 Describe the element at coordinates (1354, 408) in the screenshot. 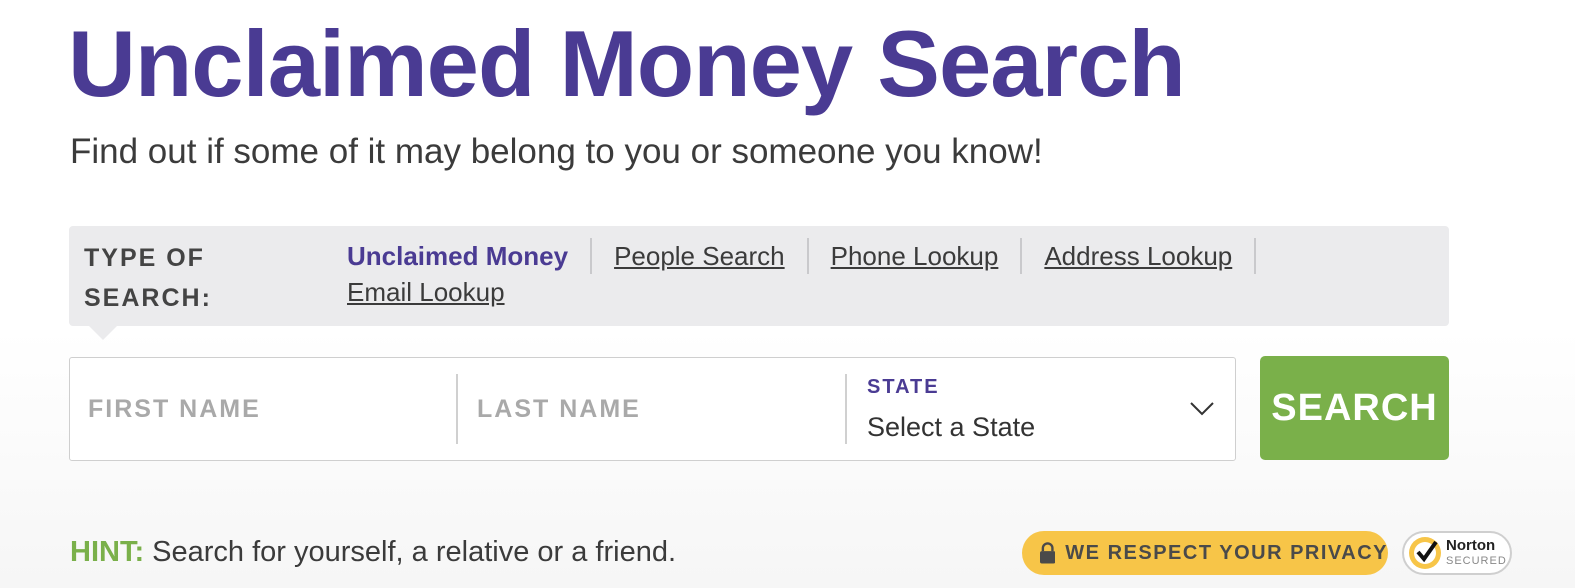

I see `search-button: SEARCH` at that location.